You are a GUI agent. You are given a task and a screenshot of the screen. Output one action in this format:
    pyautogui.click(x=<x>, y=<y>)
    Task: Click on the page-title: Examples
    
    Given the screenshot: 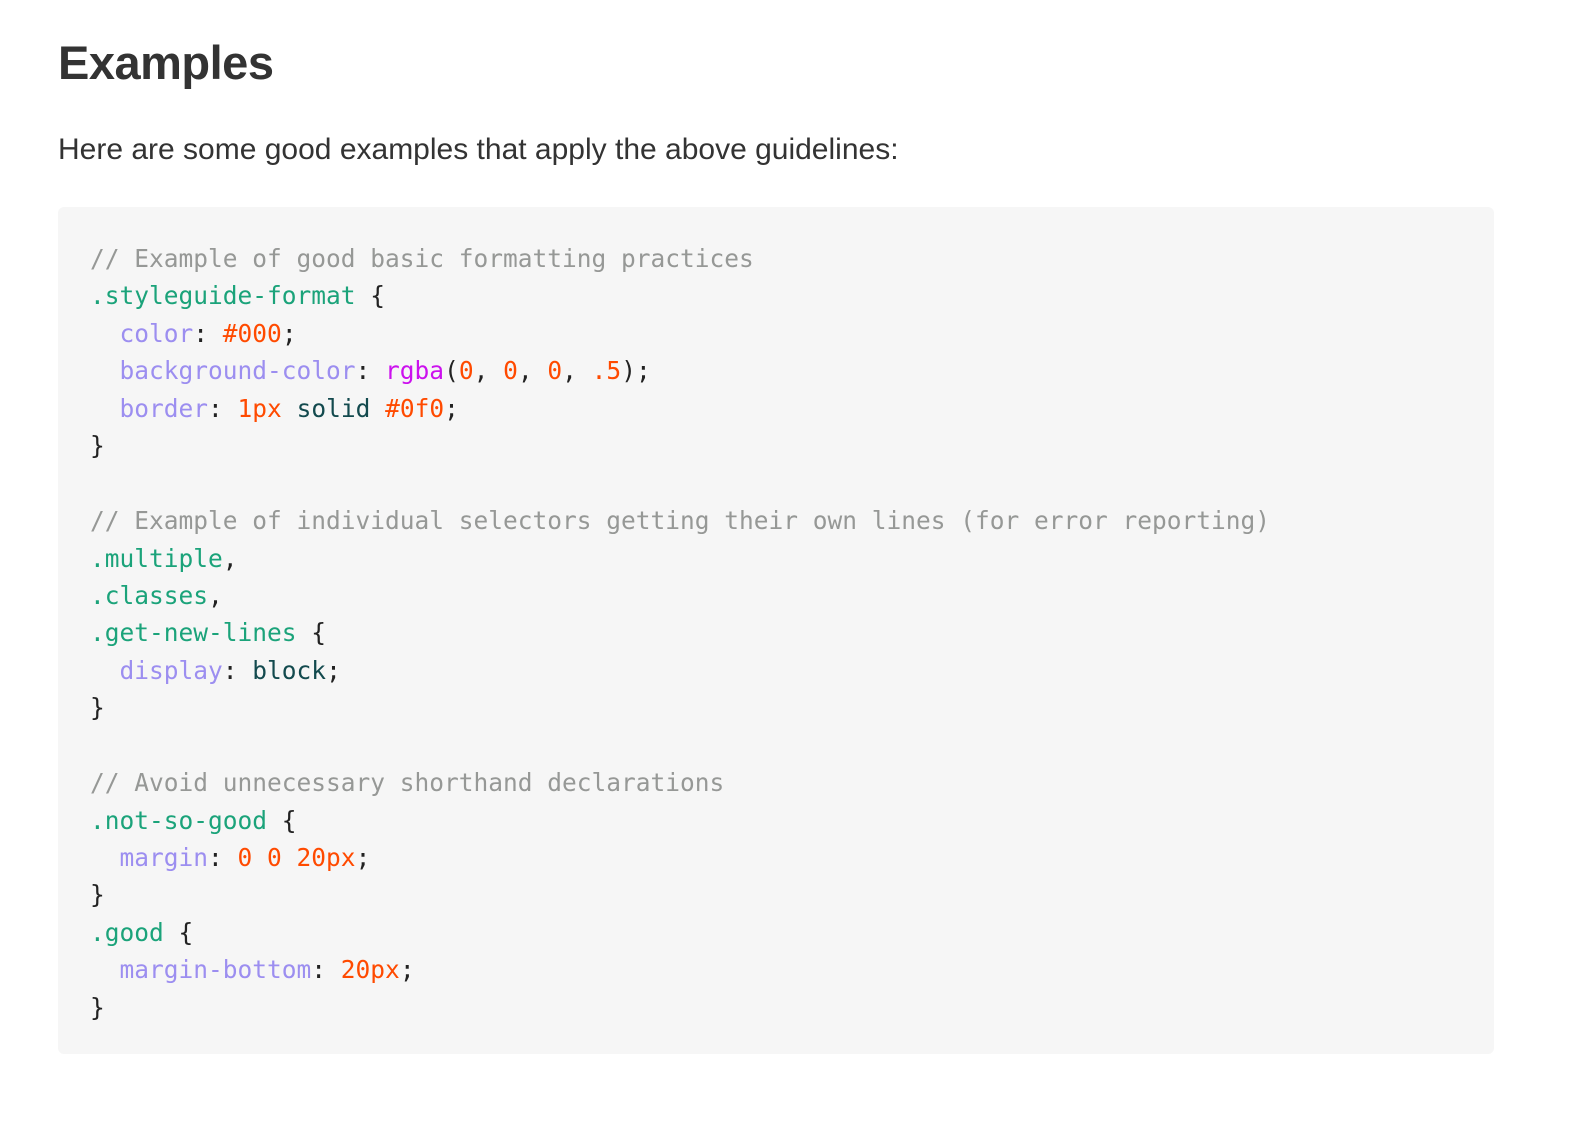 What is the action you would take?
    pyautogui.click(x=166, y=62)
    